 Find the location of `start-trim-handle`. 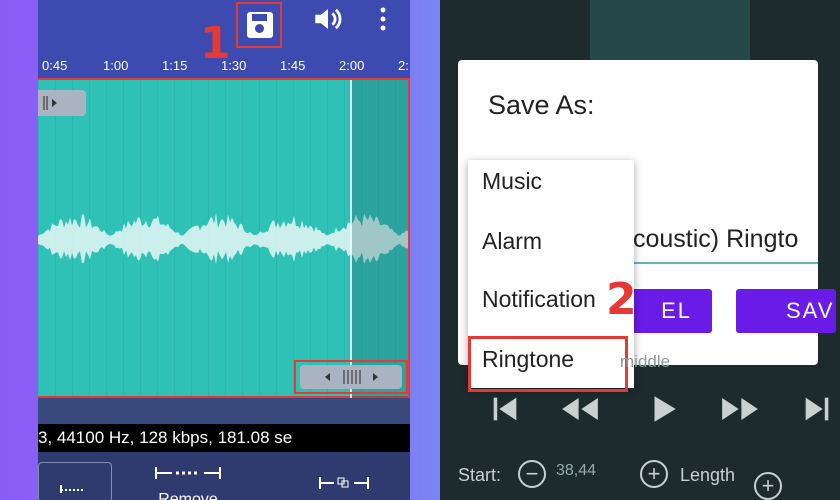

start-trim-handle is located at coordinates (62, 103).